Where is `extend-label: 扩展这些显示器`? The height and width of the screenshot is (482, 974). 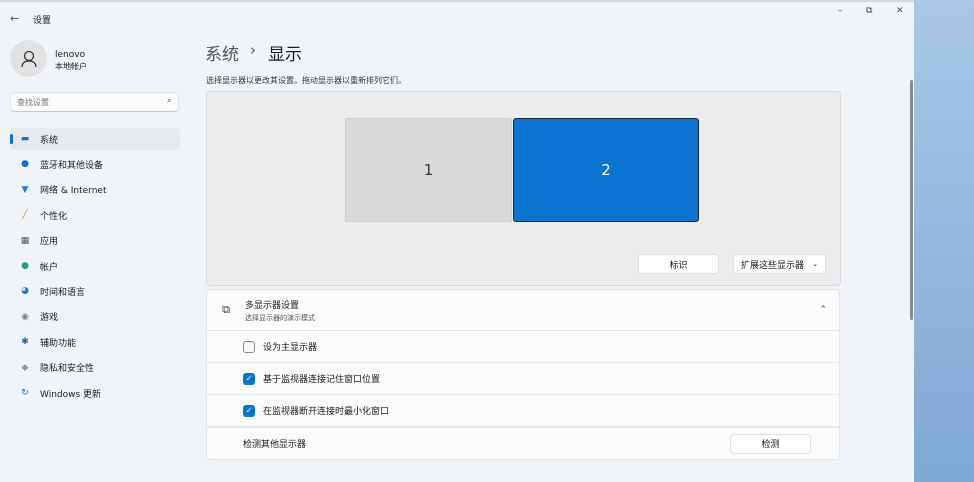 extend-label: 扩展这些显示器 is located at coordinates (773, 265).